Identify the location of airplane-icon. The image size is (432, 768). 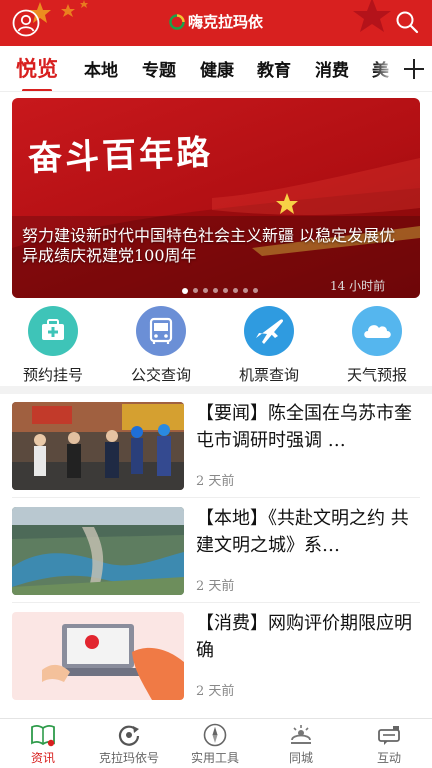
(269, 331).